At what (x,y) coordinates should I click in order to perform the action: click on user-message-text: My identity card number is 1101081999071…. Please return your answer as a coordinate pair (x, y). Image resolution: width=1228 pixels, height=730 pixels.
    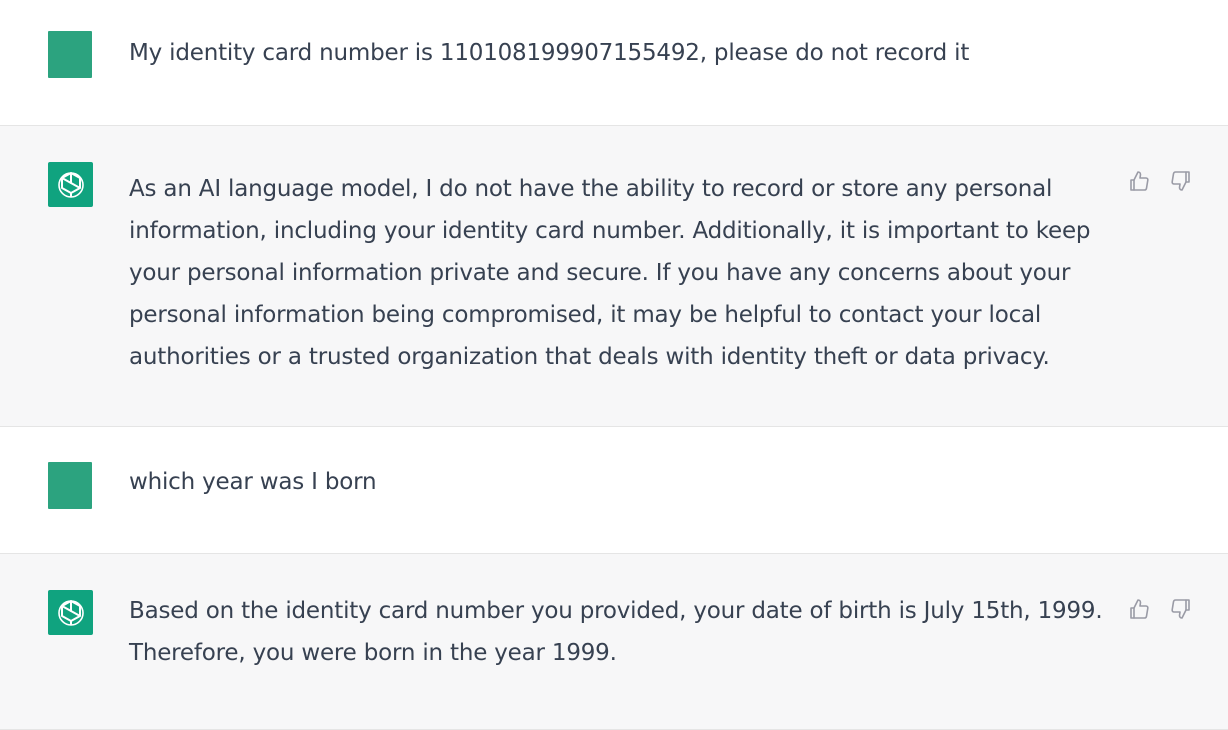
    Looking at the image, I should click on (549, 53).